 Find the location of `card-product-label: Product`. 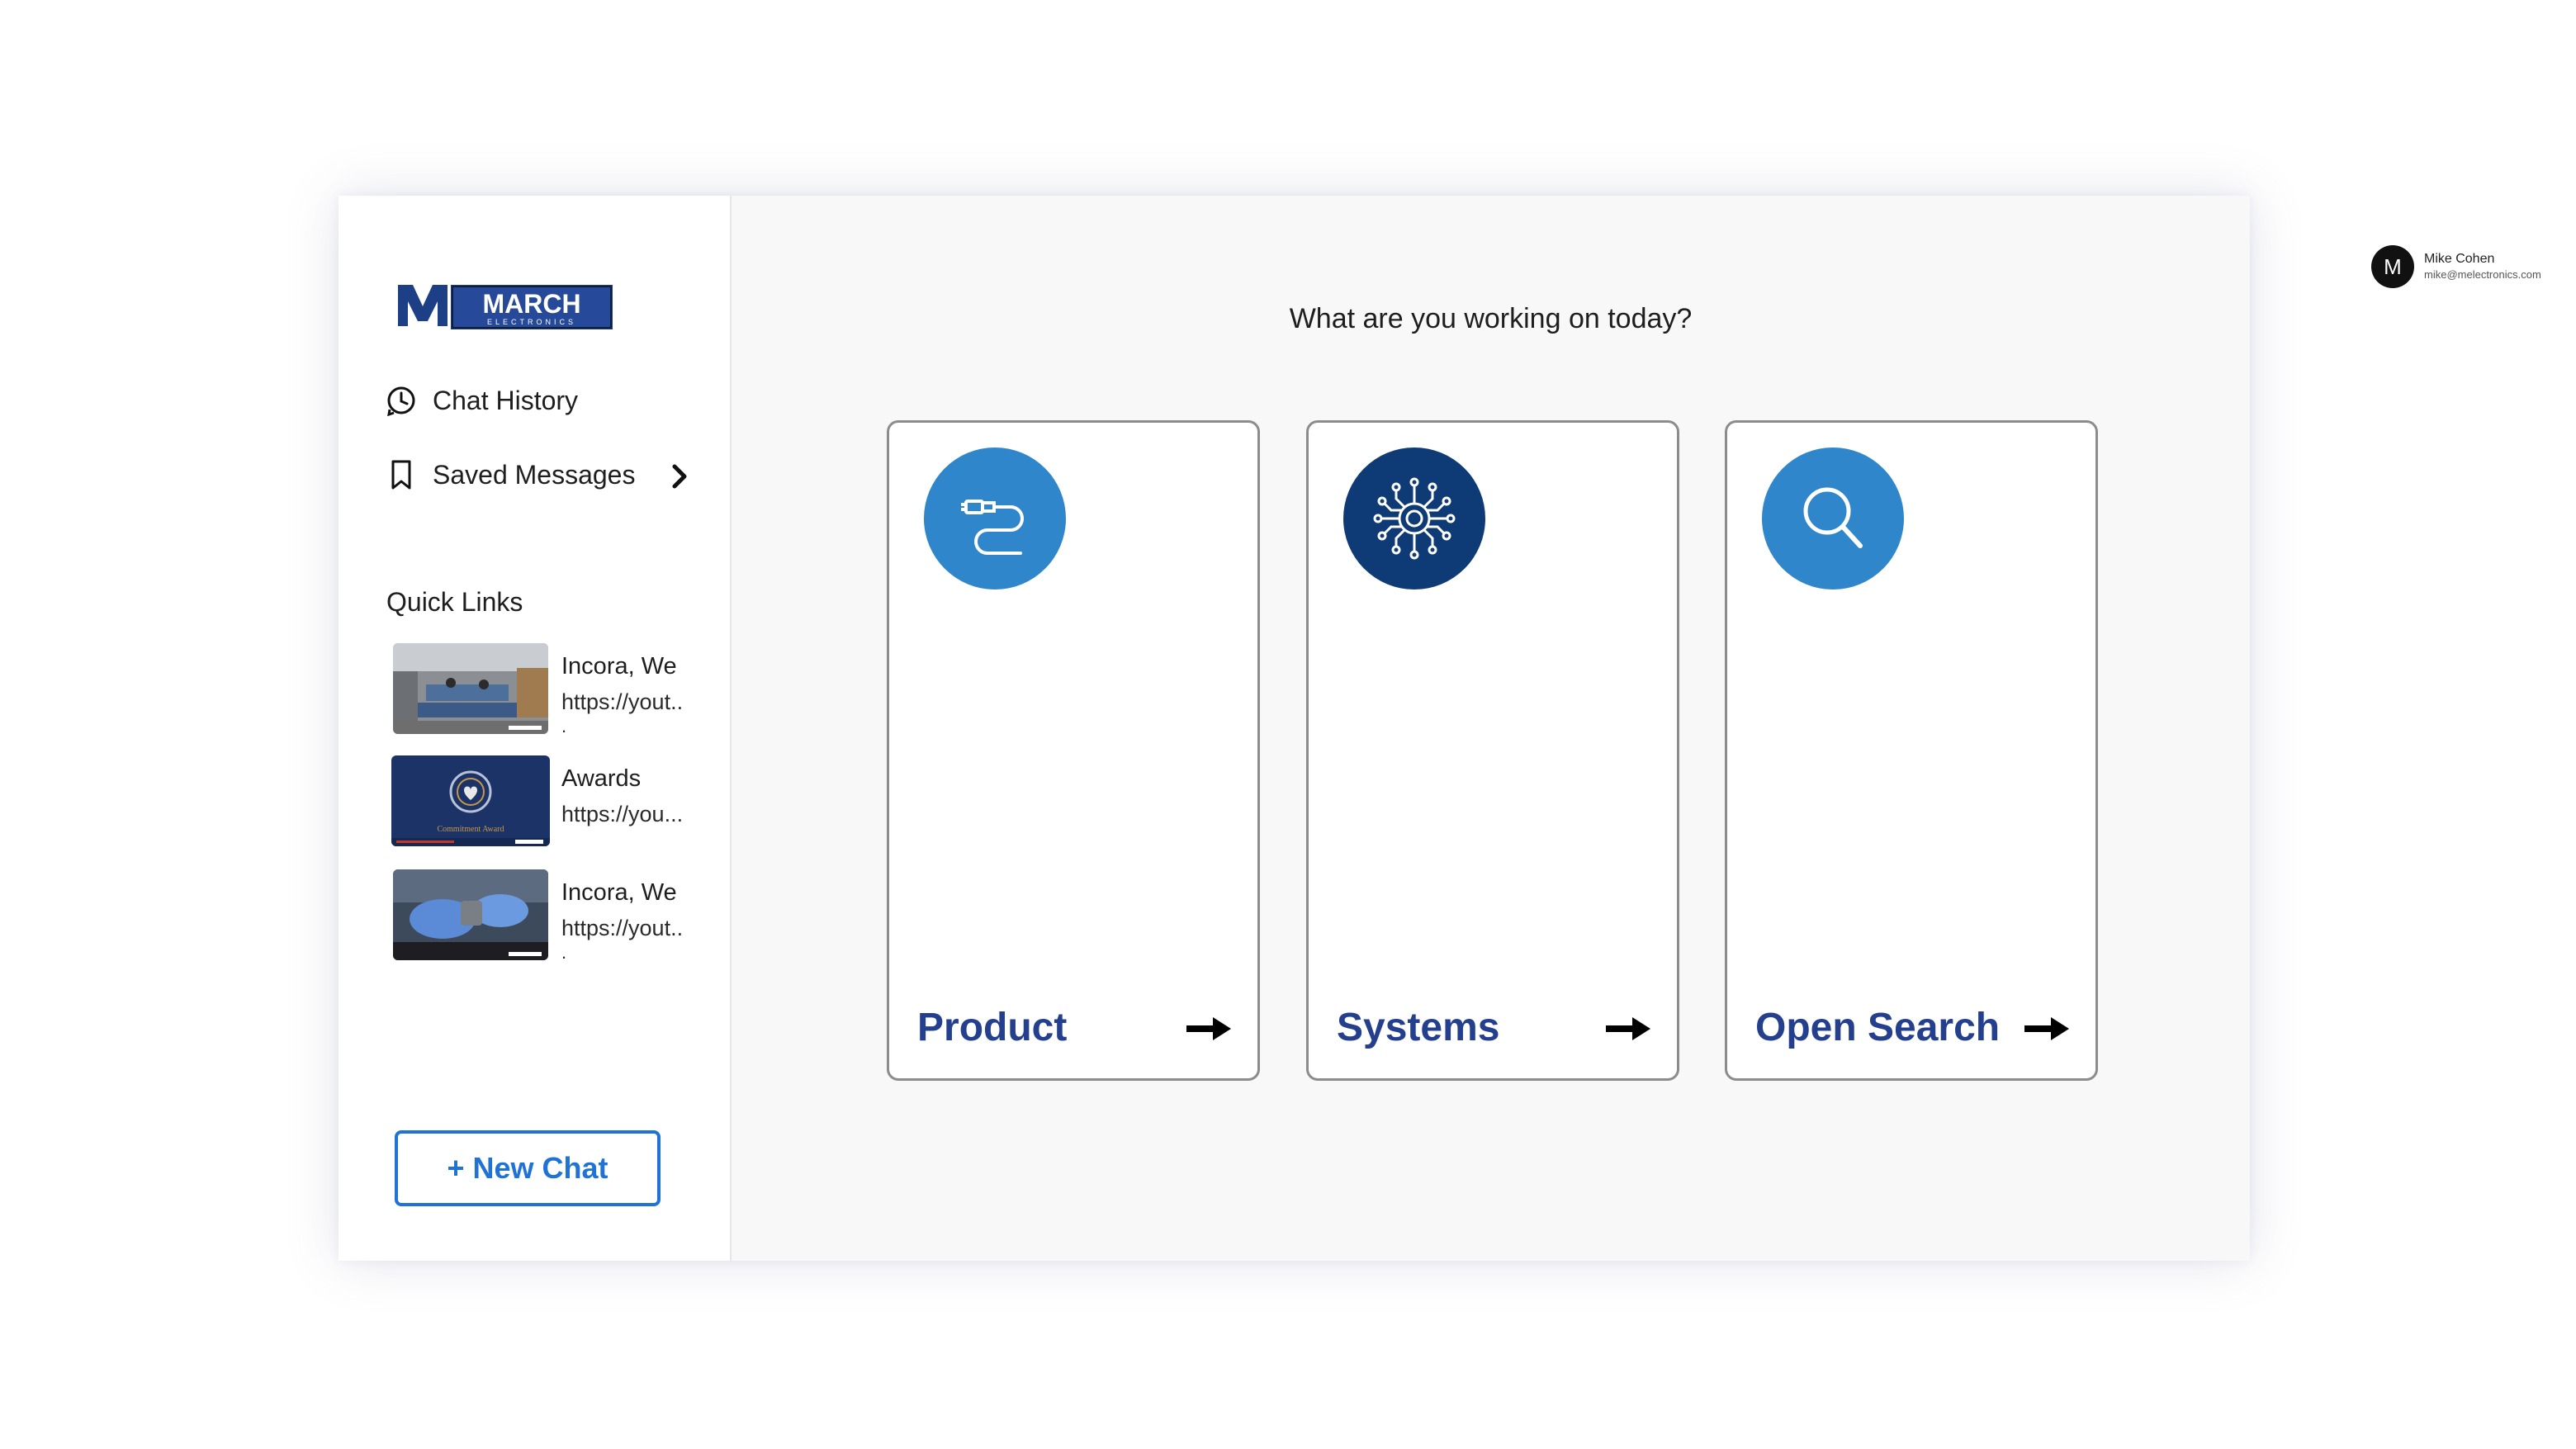

card-product-label: Product is located at coordinates (992, 1027).